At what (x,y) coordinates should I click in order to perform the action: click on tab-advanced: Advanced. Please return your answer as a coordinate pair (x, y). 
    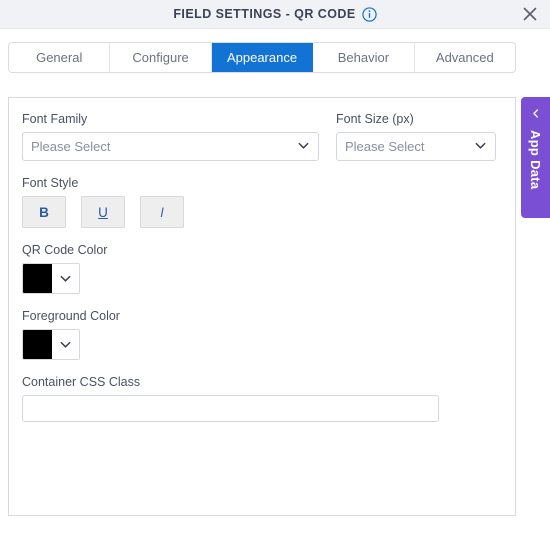
    Looking at the image, I should click on (464, 57).